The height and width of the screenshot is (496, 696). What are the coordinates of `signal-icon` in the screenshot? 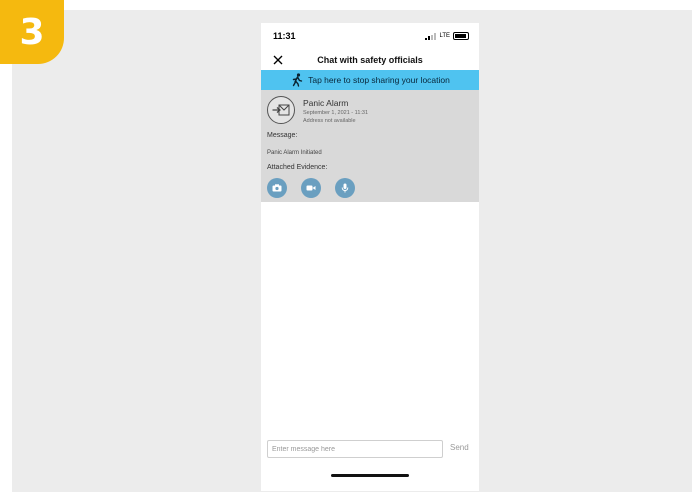 It's located at (431, 36).